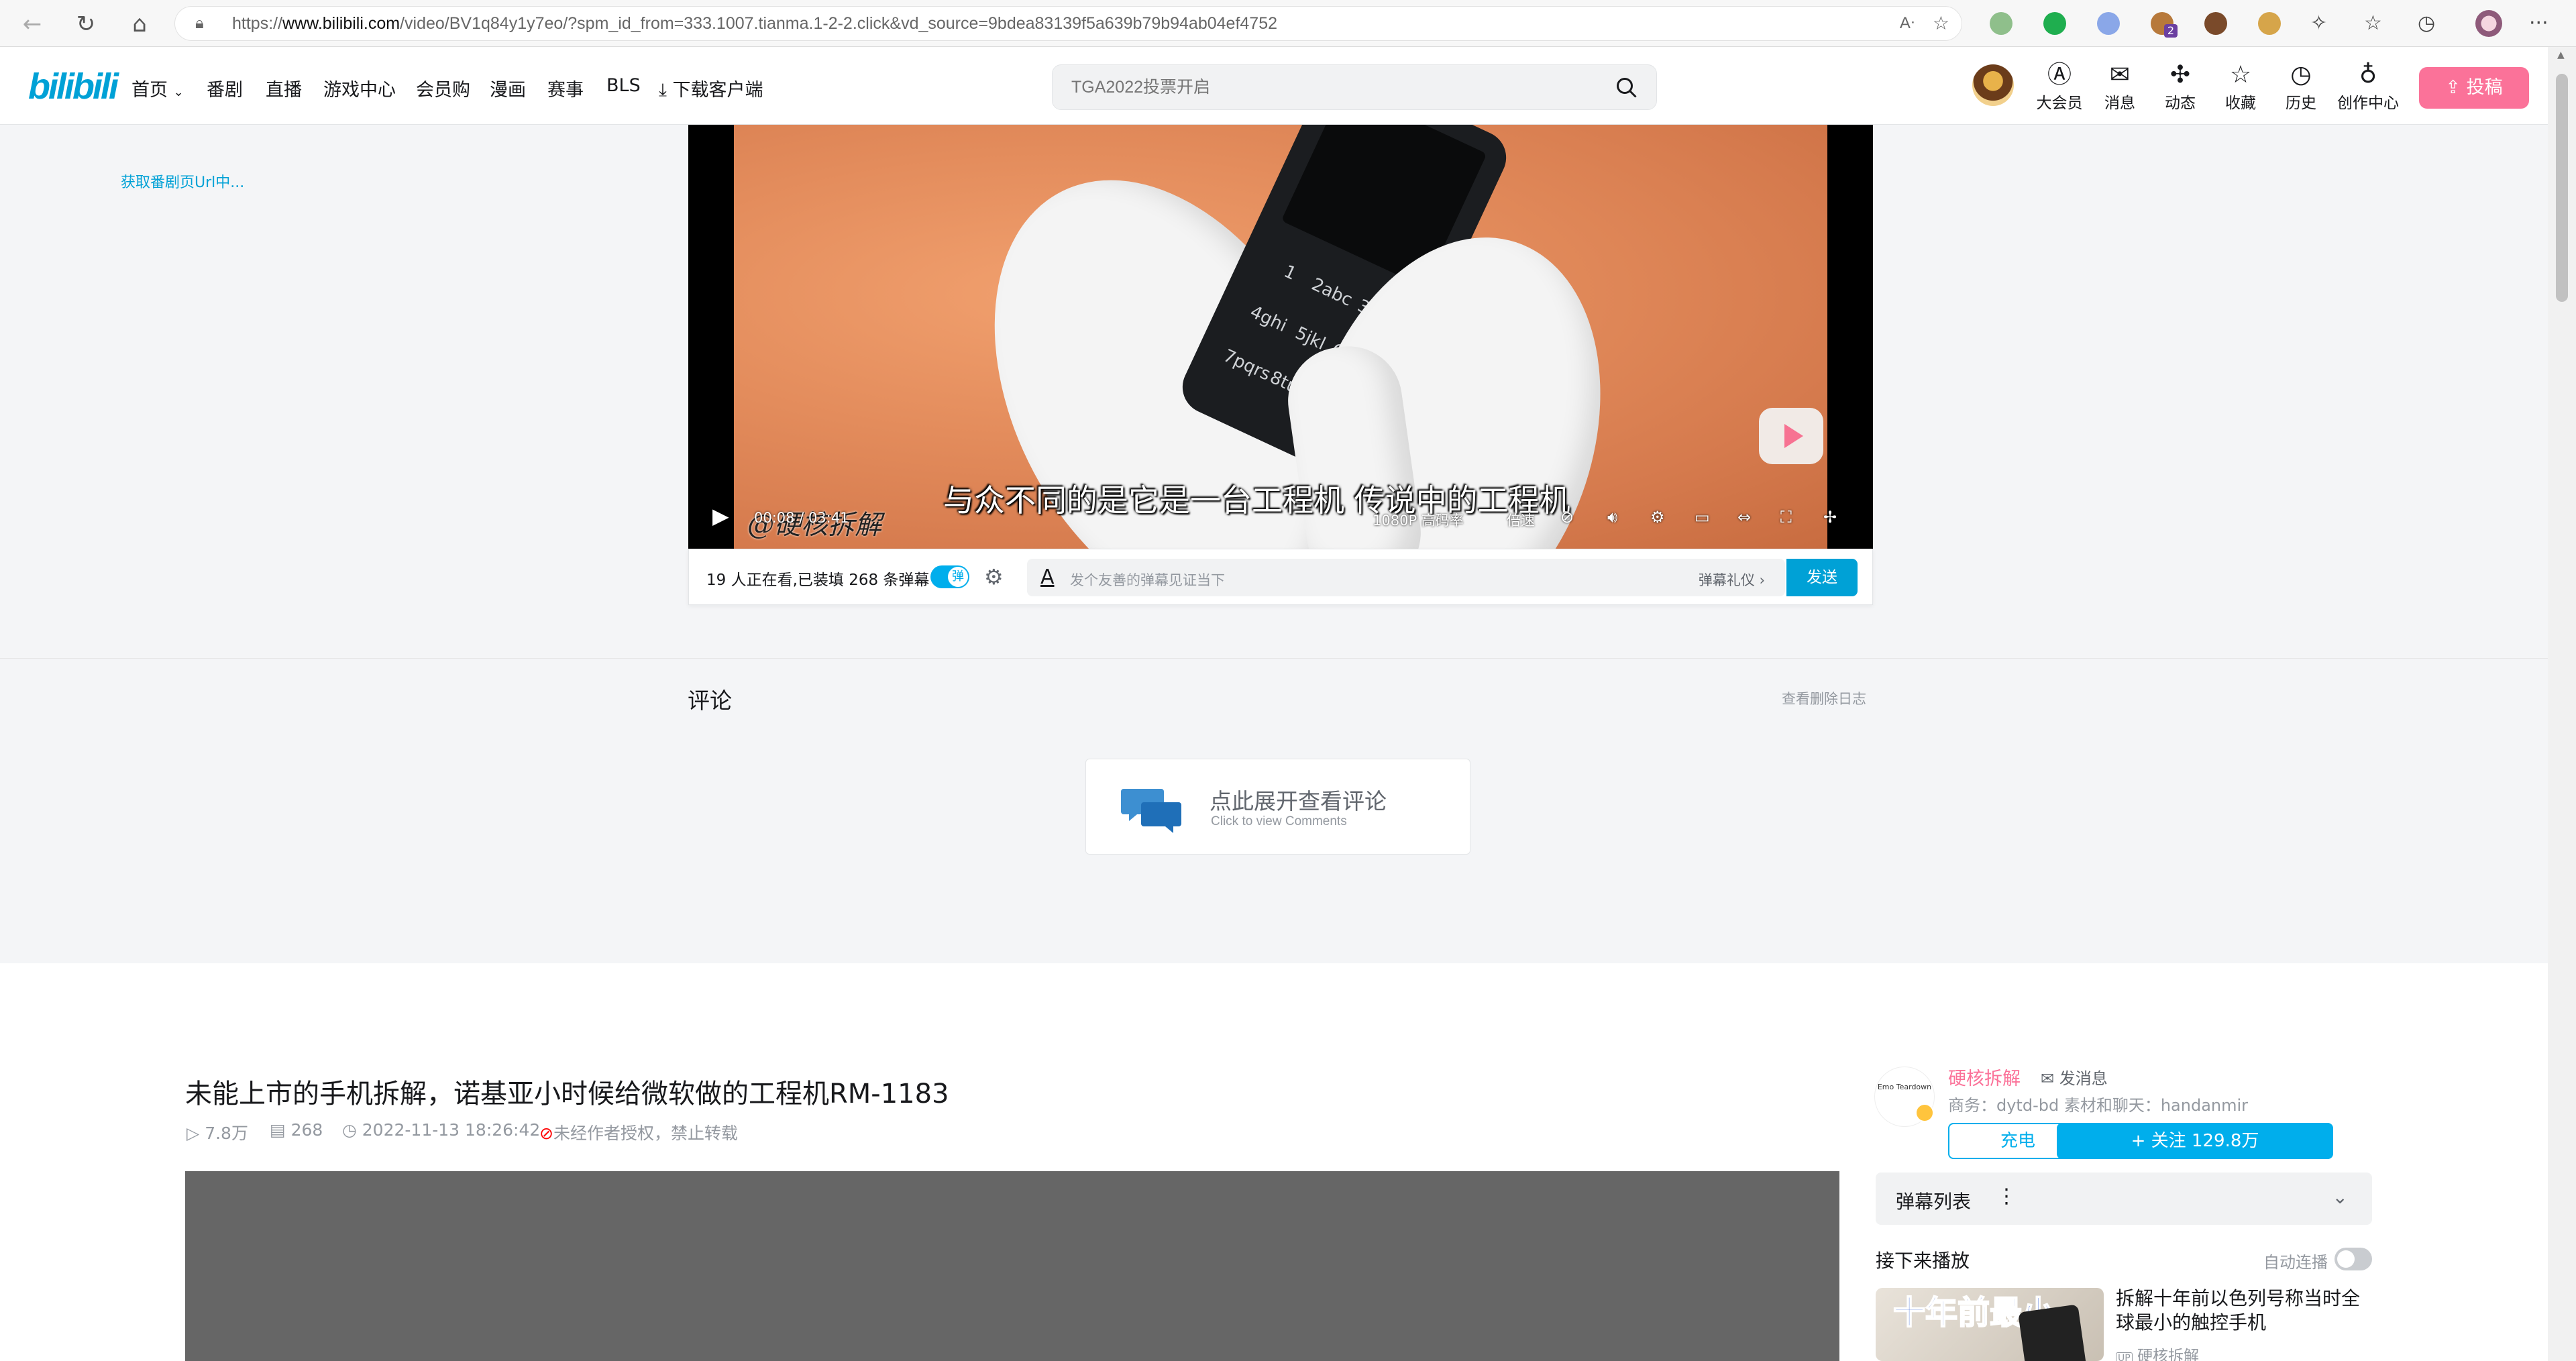  I want to click on dynamics-button: ✣ 动态, so click(2180, 86).